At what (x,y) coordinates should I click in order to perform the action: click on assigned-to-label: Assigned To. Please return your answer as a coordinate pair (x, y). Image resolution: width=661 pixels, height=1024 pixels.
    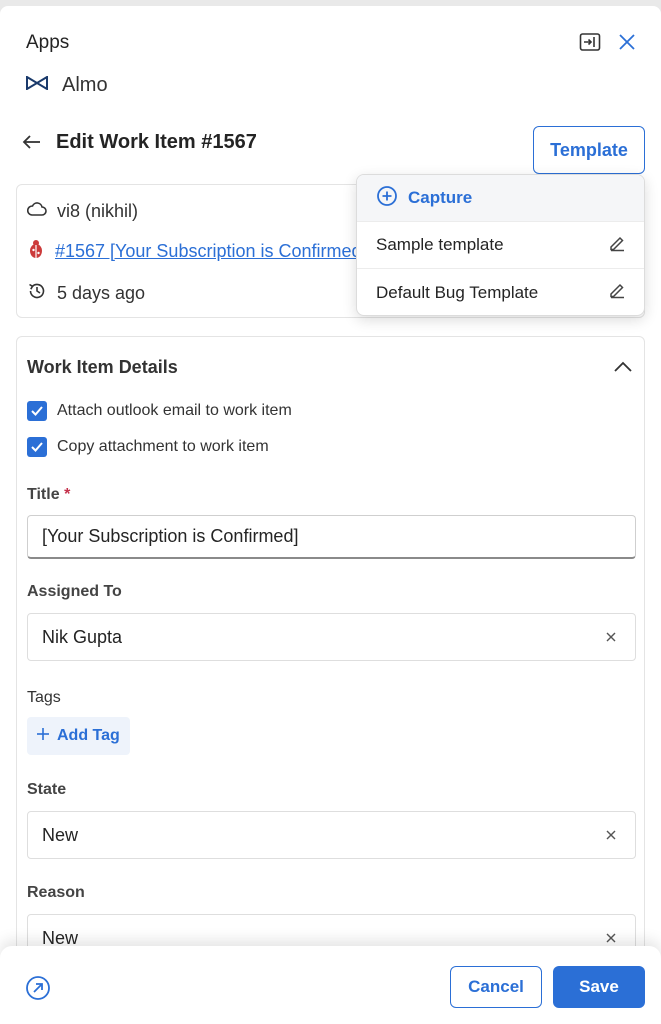
    Looking at the image, I should click on (74, 591).